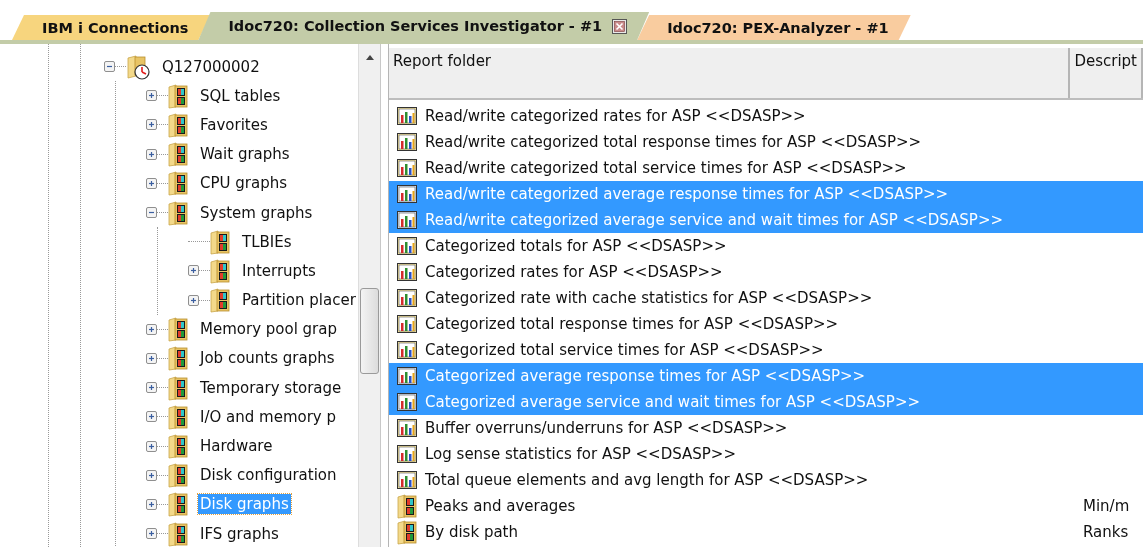  I want to click on list-item: Read/write categorized rates for ASP <<DSASP>>, so click(732, 116).